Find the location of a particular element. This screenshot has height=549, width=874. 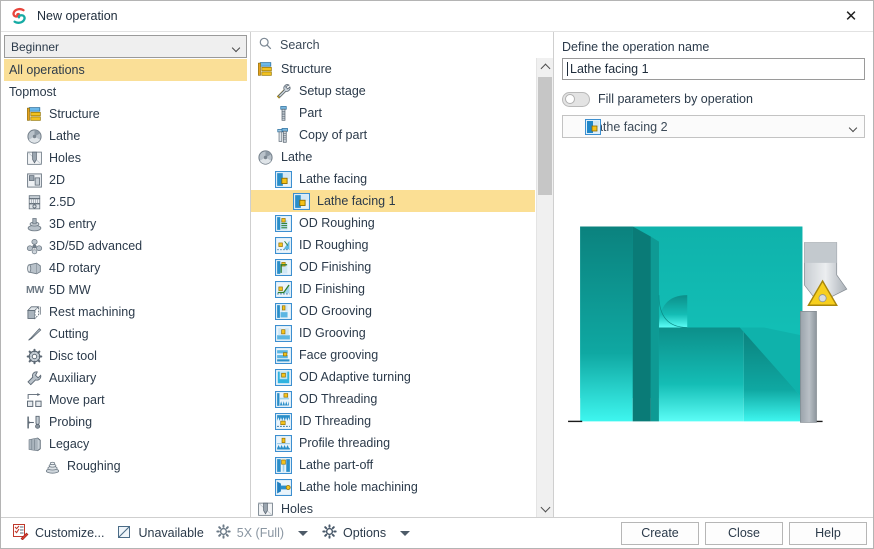

help-button: Help is located at coordinates (828, 533).